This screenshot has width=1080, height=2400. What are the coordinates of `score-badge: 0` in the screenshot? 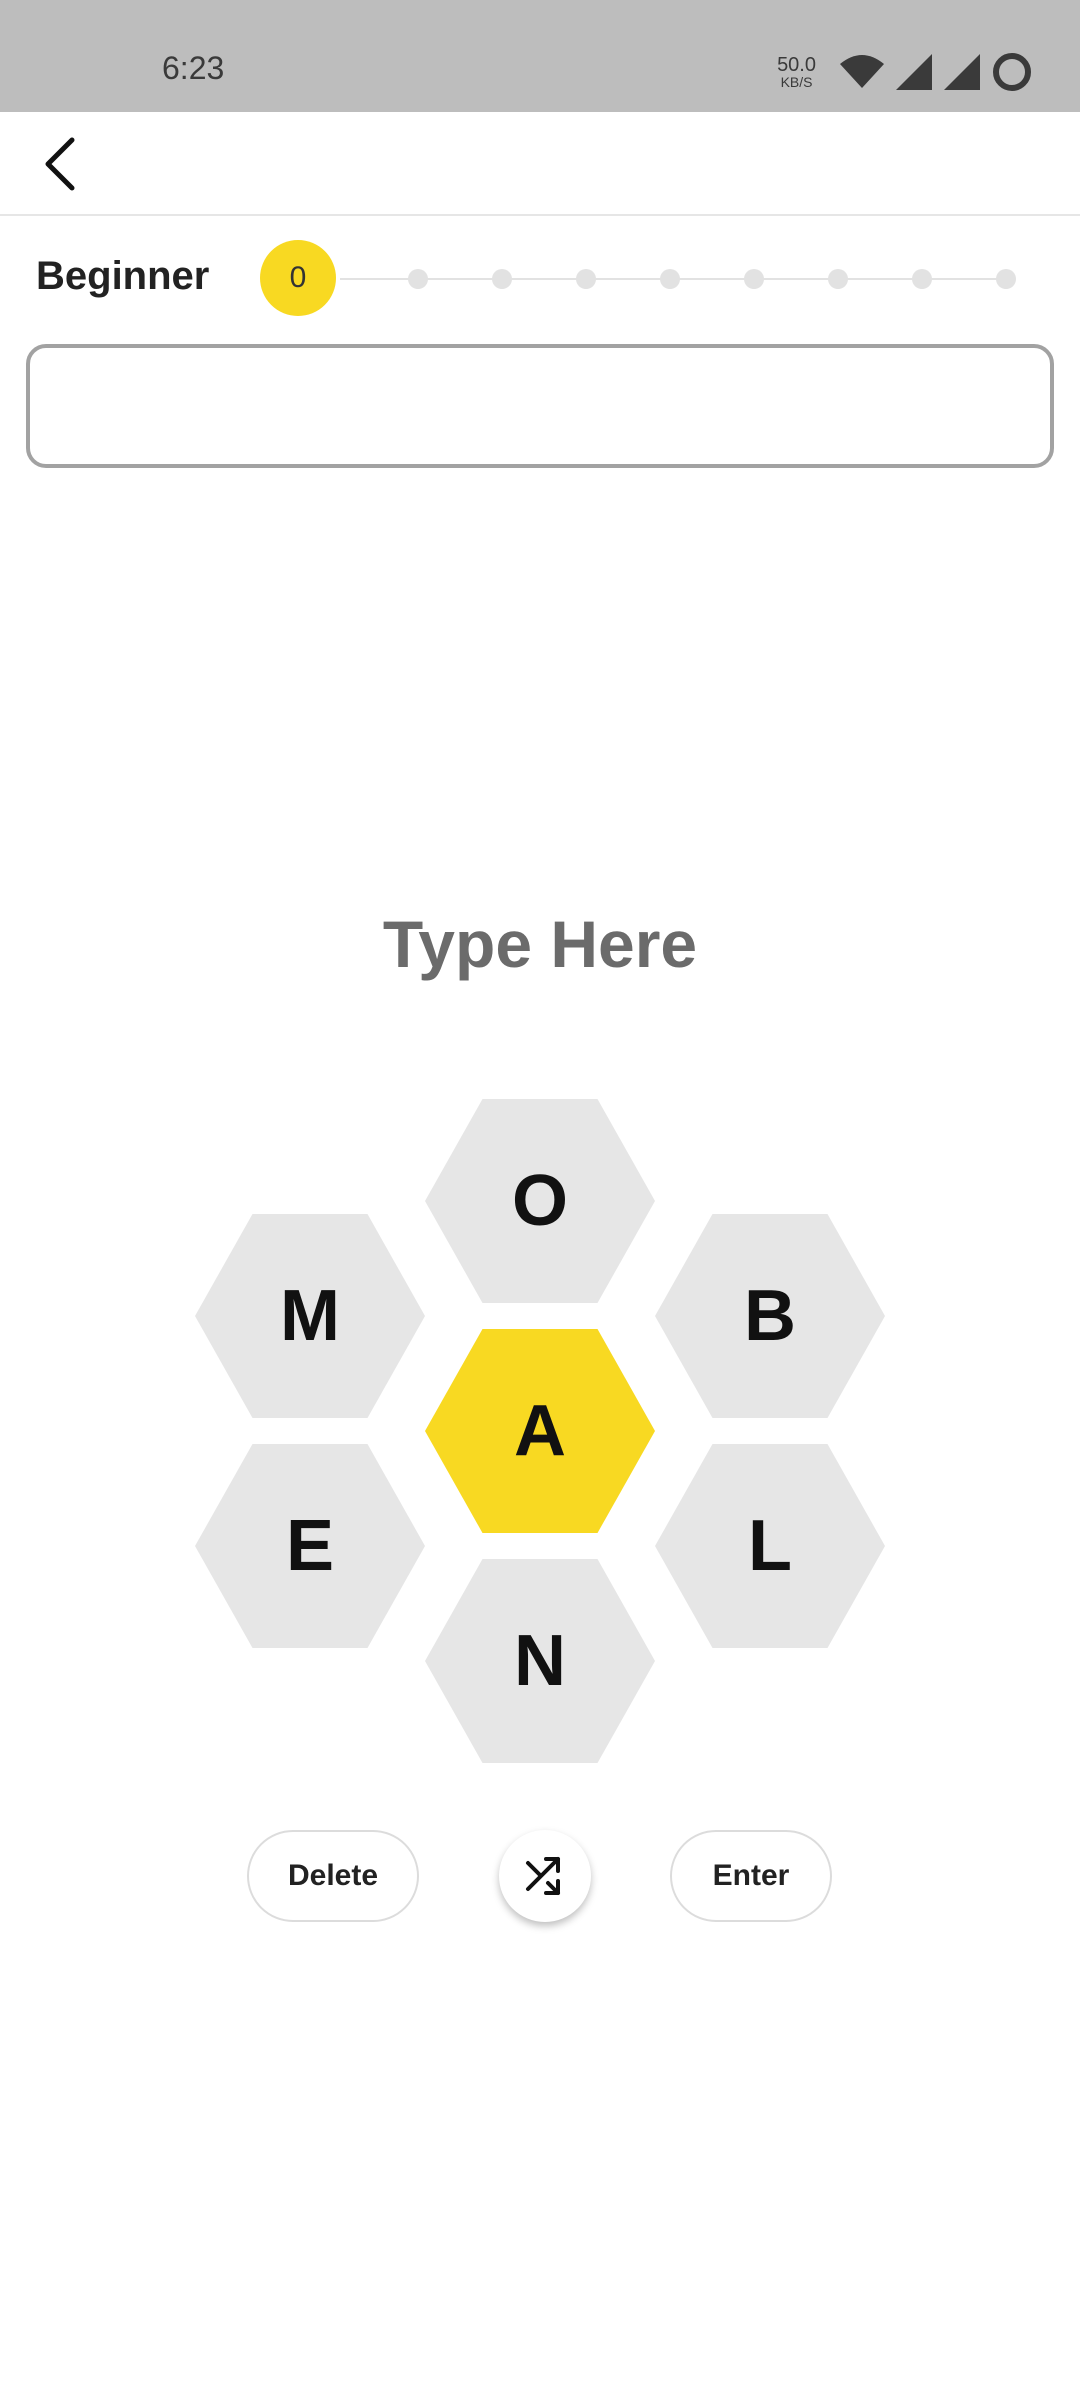 It's located at (298, 278).